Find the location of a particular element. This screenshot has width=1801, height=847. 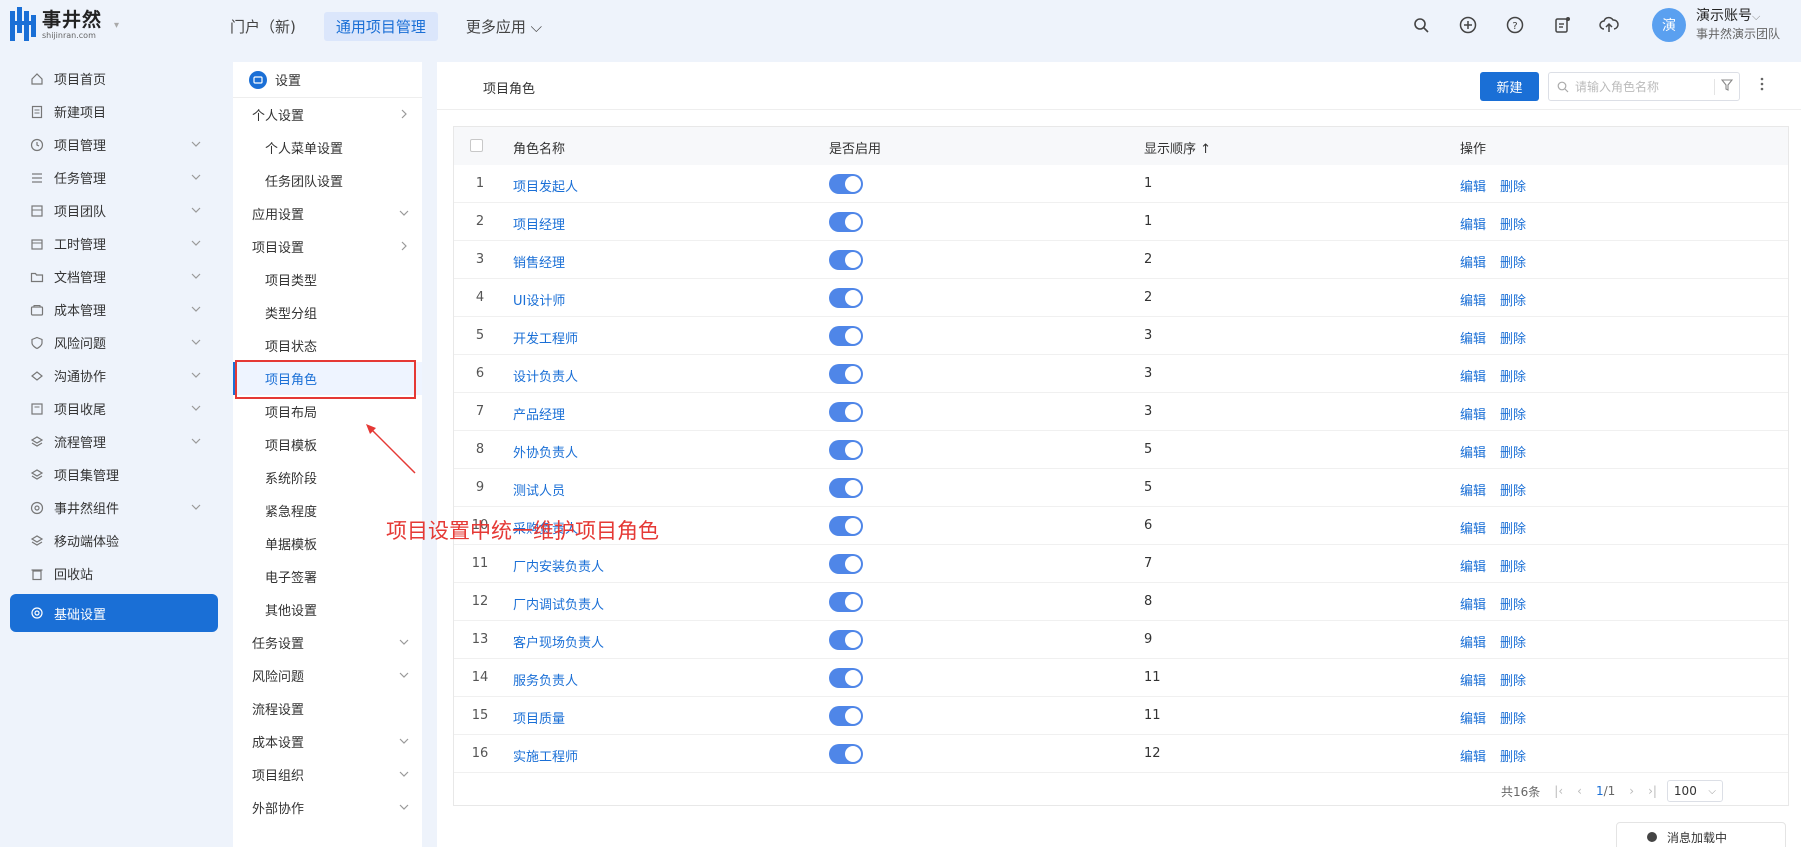

last-page-icon: ›| is located at coordinates (1652, 791).